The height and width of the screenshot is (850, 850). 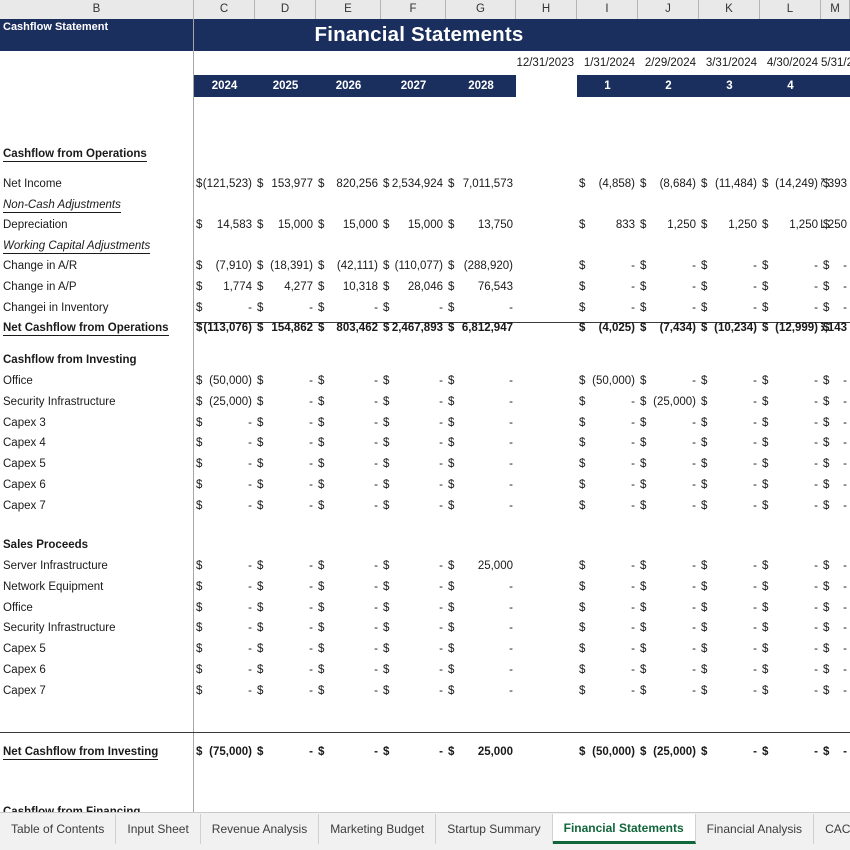 I want to click on column-header-l: L, so click(x=790, y=9).